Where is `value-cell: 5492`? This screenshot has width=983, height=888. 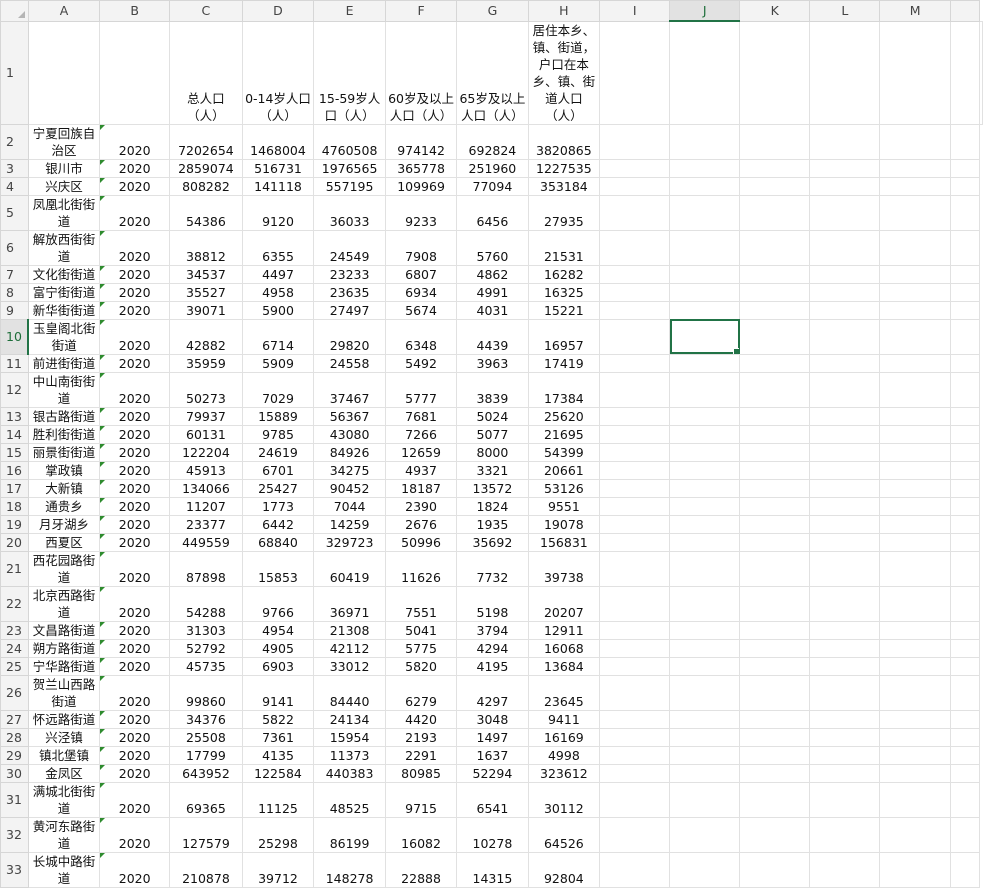 value-cell: 5492 is located at coordinates (421, 363).